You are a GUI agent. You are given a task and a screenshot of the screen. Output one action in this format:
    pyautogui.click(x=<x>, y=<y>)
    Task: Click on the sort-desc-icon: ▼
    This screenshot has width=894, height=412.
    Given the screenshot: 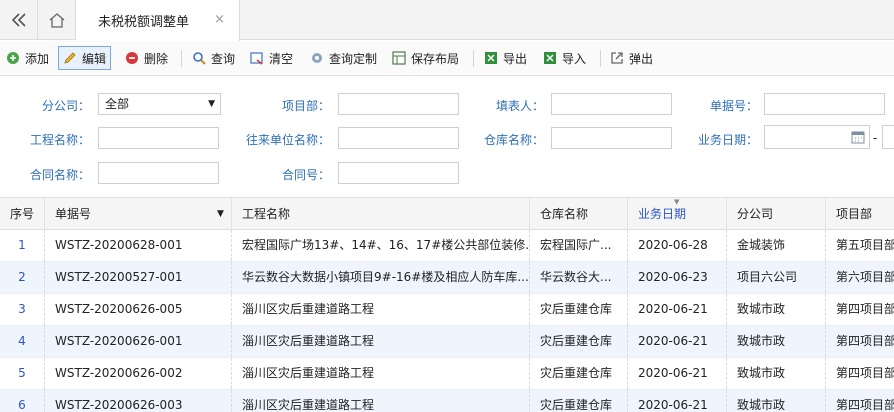 What is the action you would take?
    pyautogui.click(x=677, y=202)
    